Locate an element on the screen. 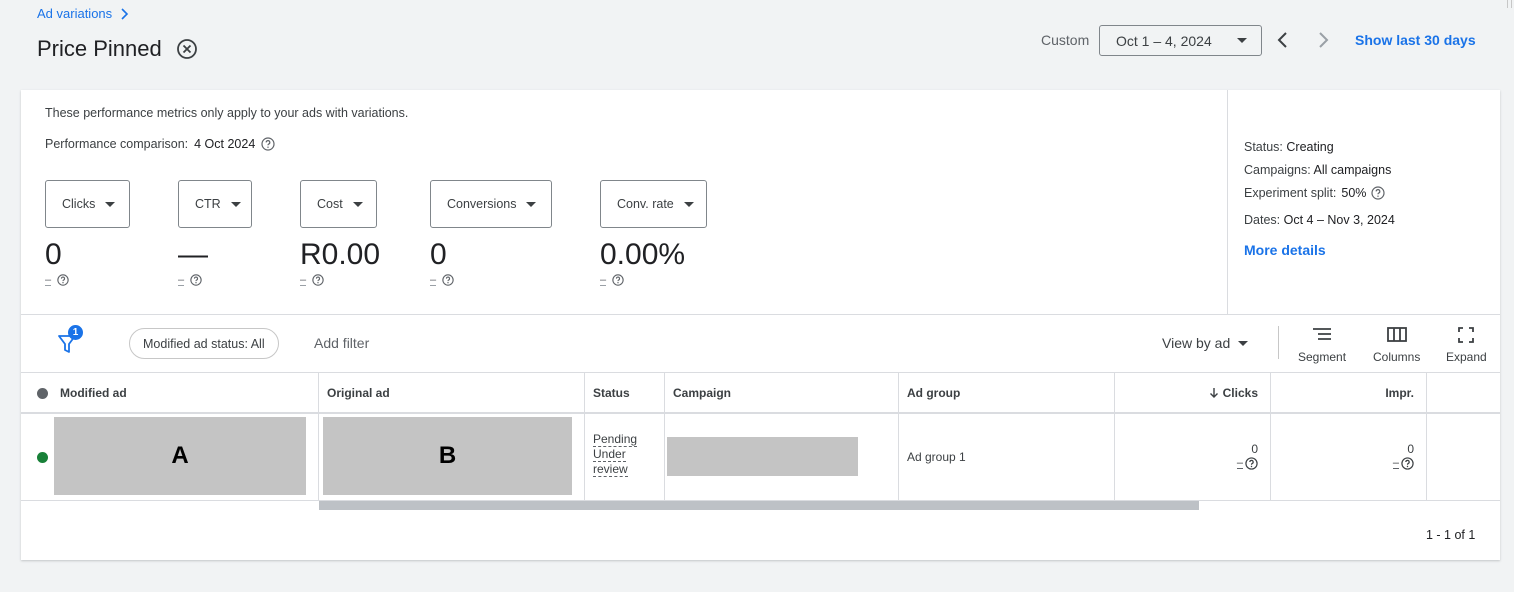 This screenshot has width=1514, height=592. column-header-status: Status is located at coordinates (625, 393).